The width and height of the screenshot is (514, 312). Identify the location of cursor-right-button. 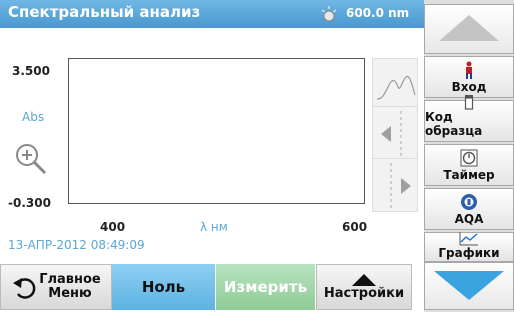
(395, 185).